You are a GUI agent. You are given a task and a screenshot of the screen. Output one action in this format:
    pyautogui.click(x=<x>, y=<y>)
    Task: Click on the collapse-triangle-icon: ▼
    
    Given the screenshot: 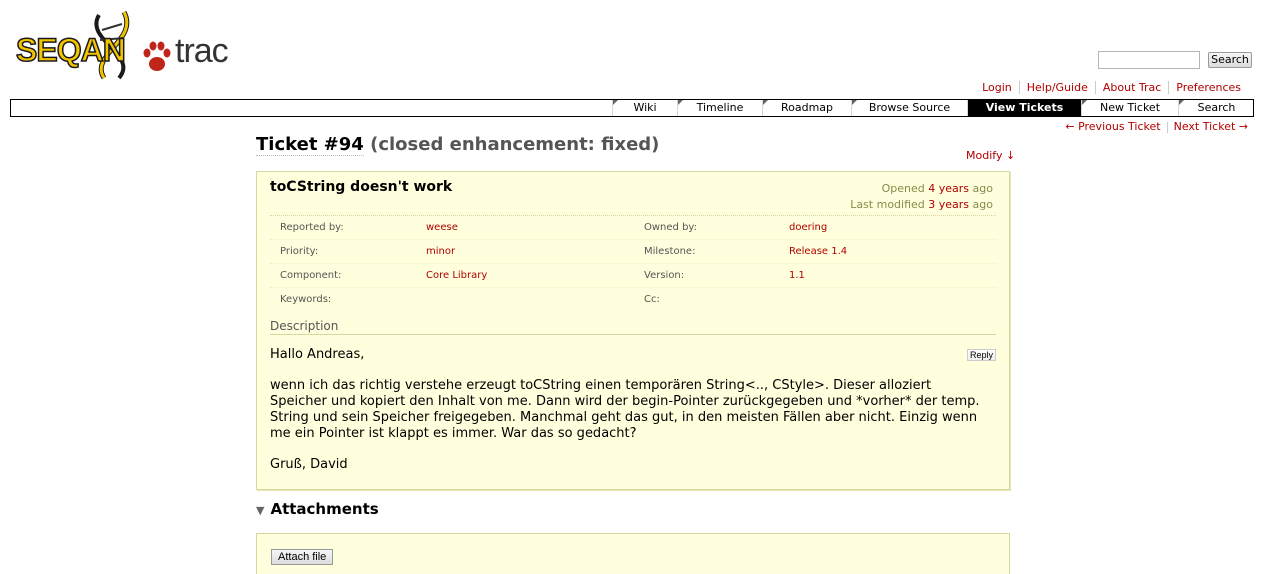 What is the action you would take?
    pyautogui.click(x=260, y=510)
    